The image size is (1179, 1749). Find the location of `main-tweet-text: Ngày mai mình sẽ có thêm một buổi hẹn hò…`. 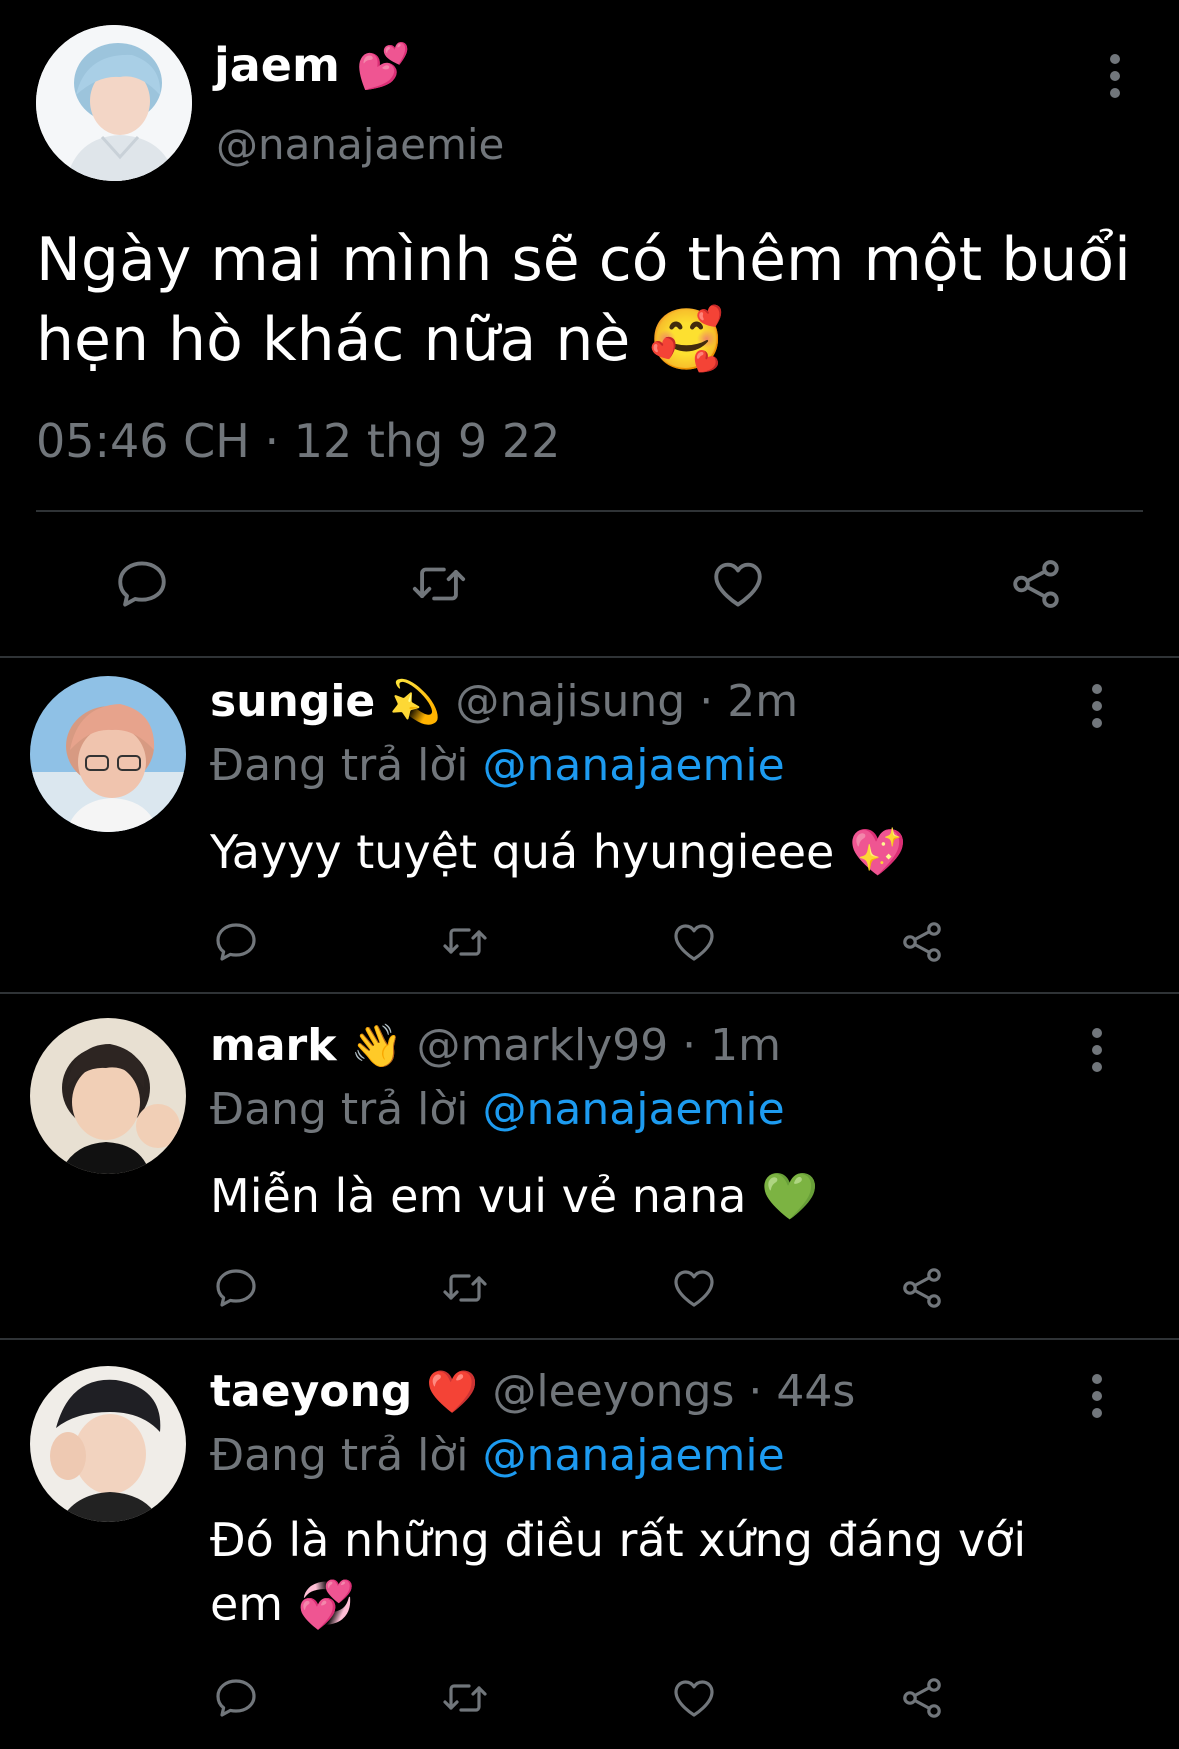

main-tweet-text: Ngày mai mình sẽ có thêm một buổi hẹn hò… is located at coordinates (583, 300).